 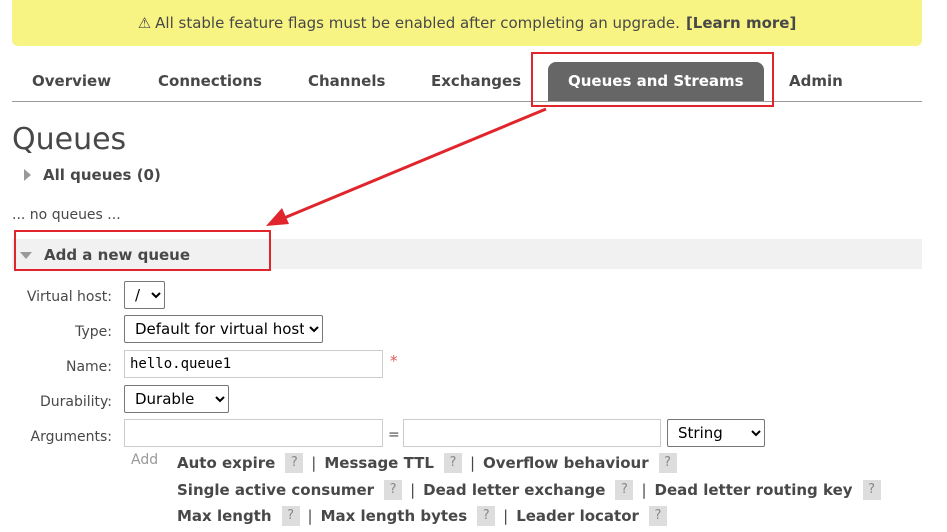 I want to click on expand-arrow-icon, so click(x=27, y=175).